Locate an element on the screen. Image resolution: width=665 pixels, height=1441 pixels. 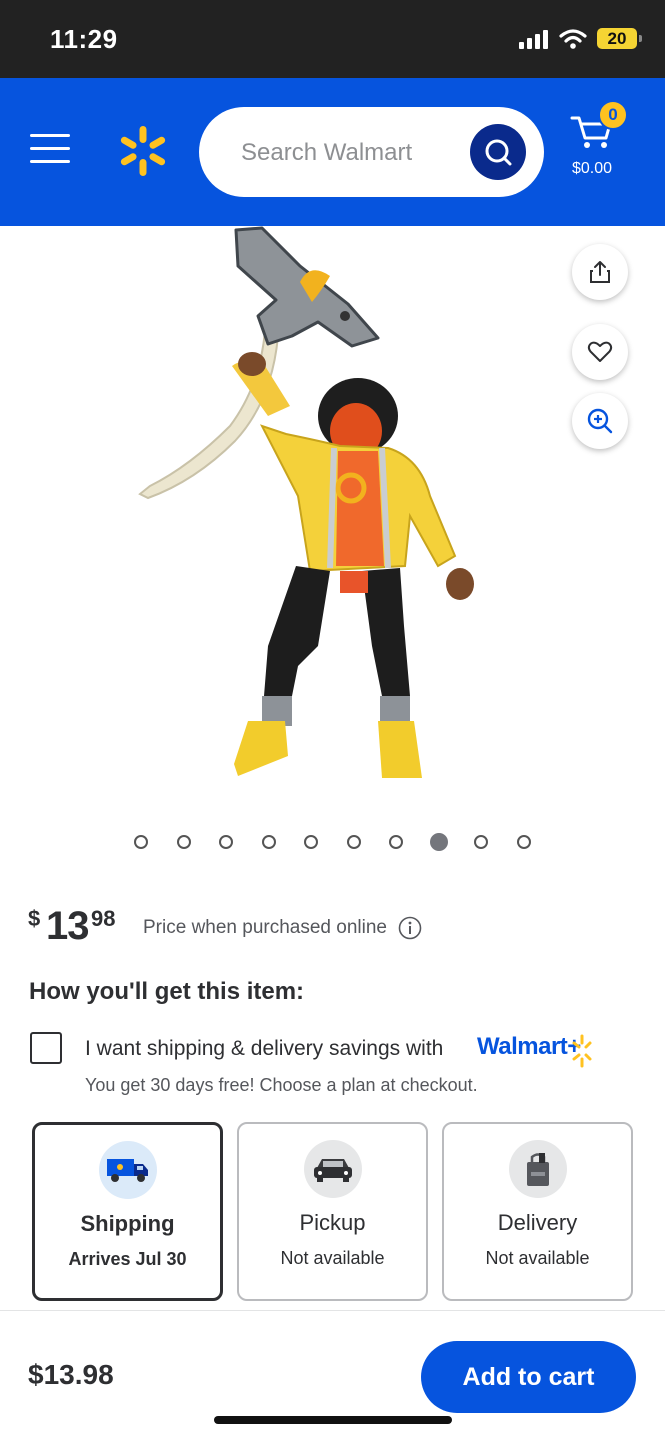
fulfillment-heading: How you'll get this item: is located at coordinates (167, 991).